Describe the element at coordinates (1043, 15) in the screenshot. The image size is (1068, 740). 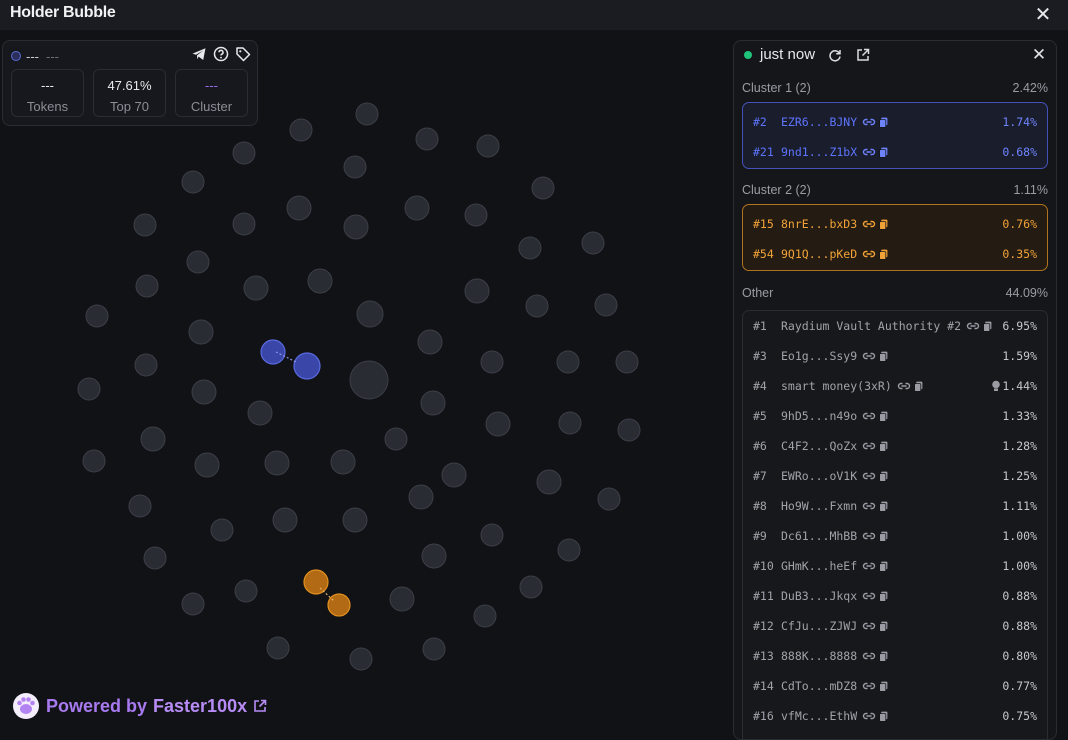
I see `close-icon: ✕` at that location.